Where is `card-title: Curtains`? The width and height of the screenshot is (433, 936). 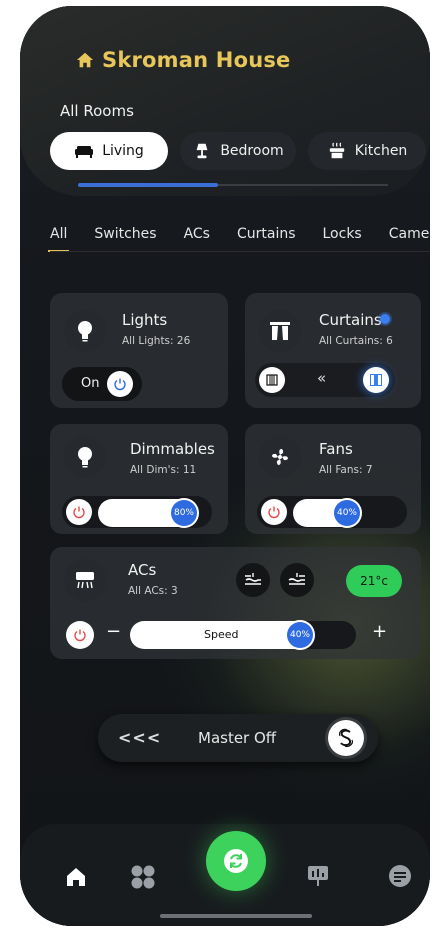
card-title: Curtains is located at coordinates (350, 320).